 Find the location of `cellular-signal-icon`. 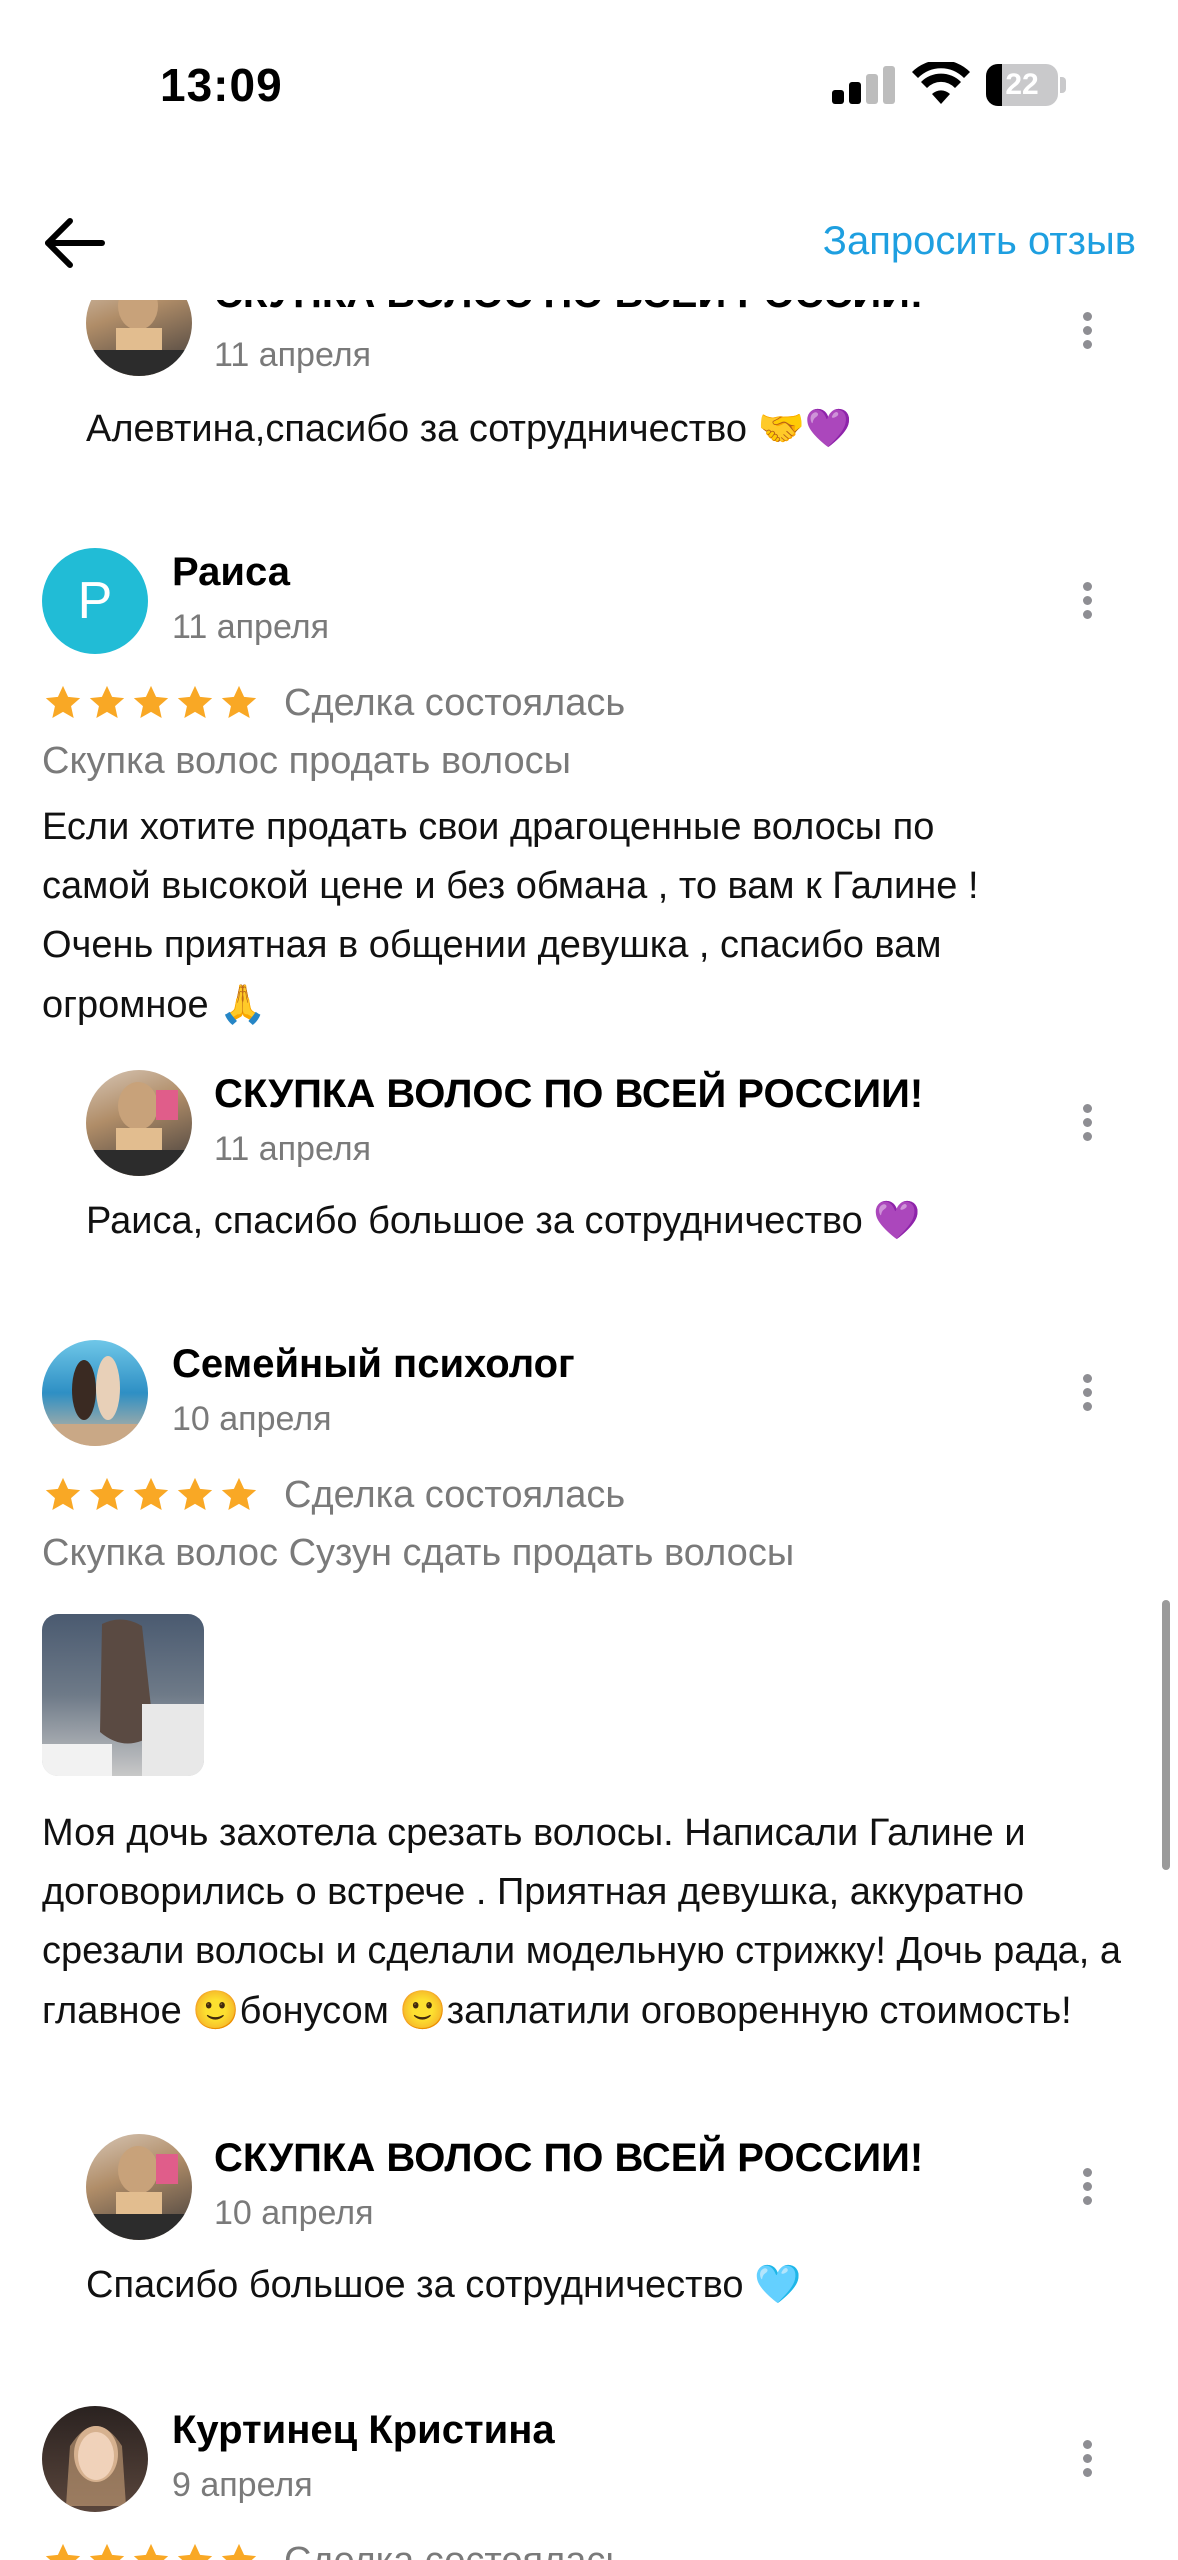

cellular-signal-icon is located at coordinates (864, 84).